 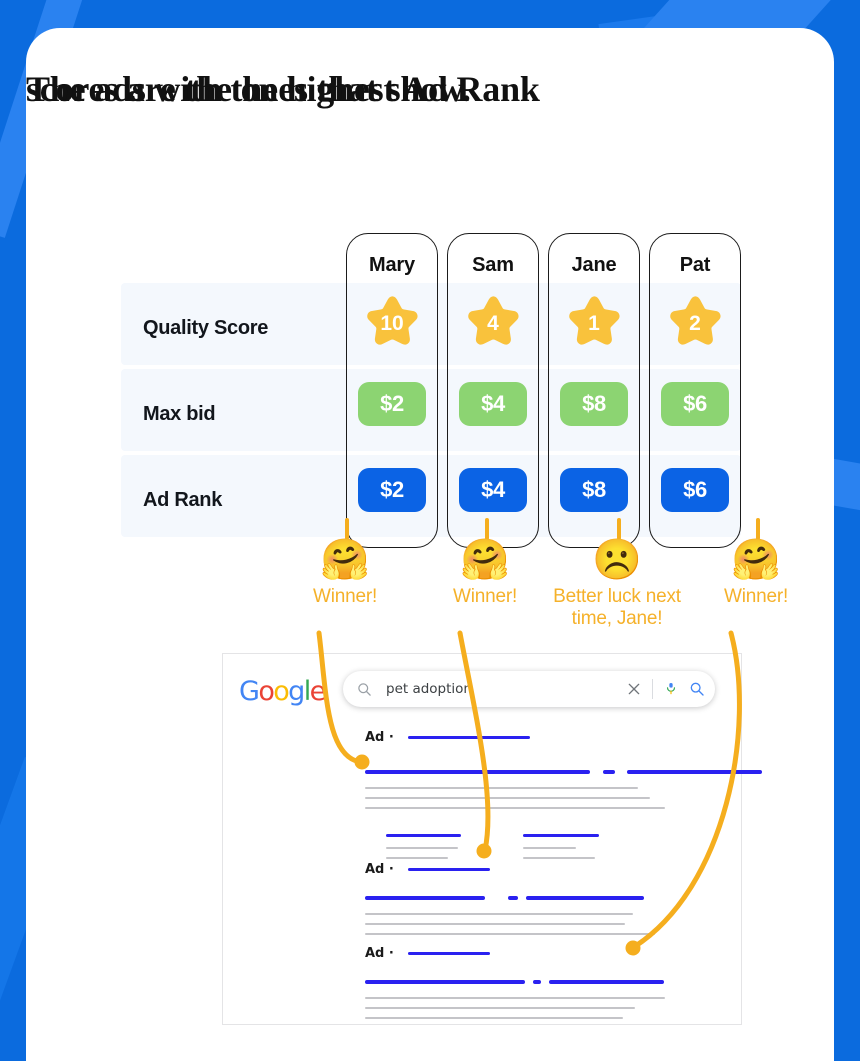 I want to click on quality-score-value: 2, so click(x=695, y=323).